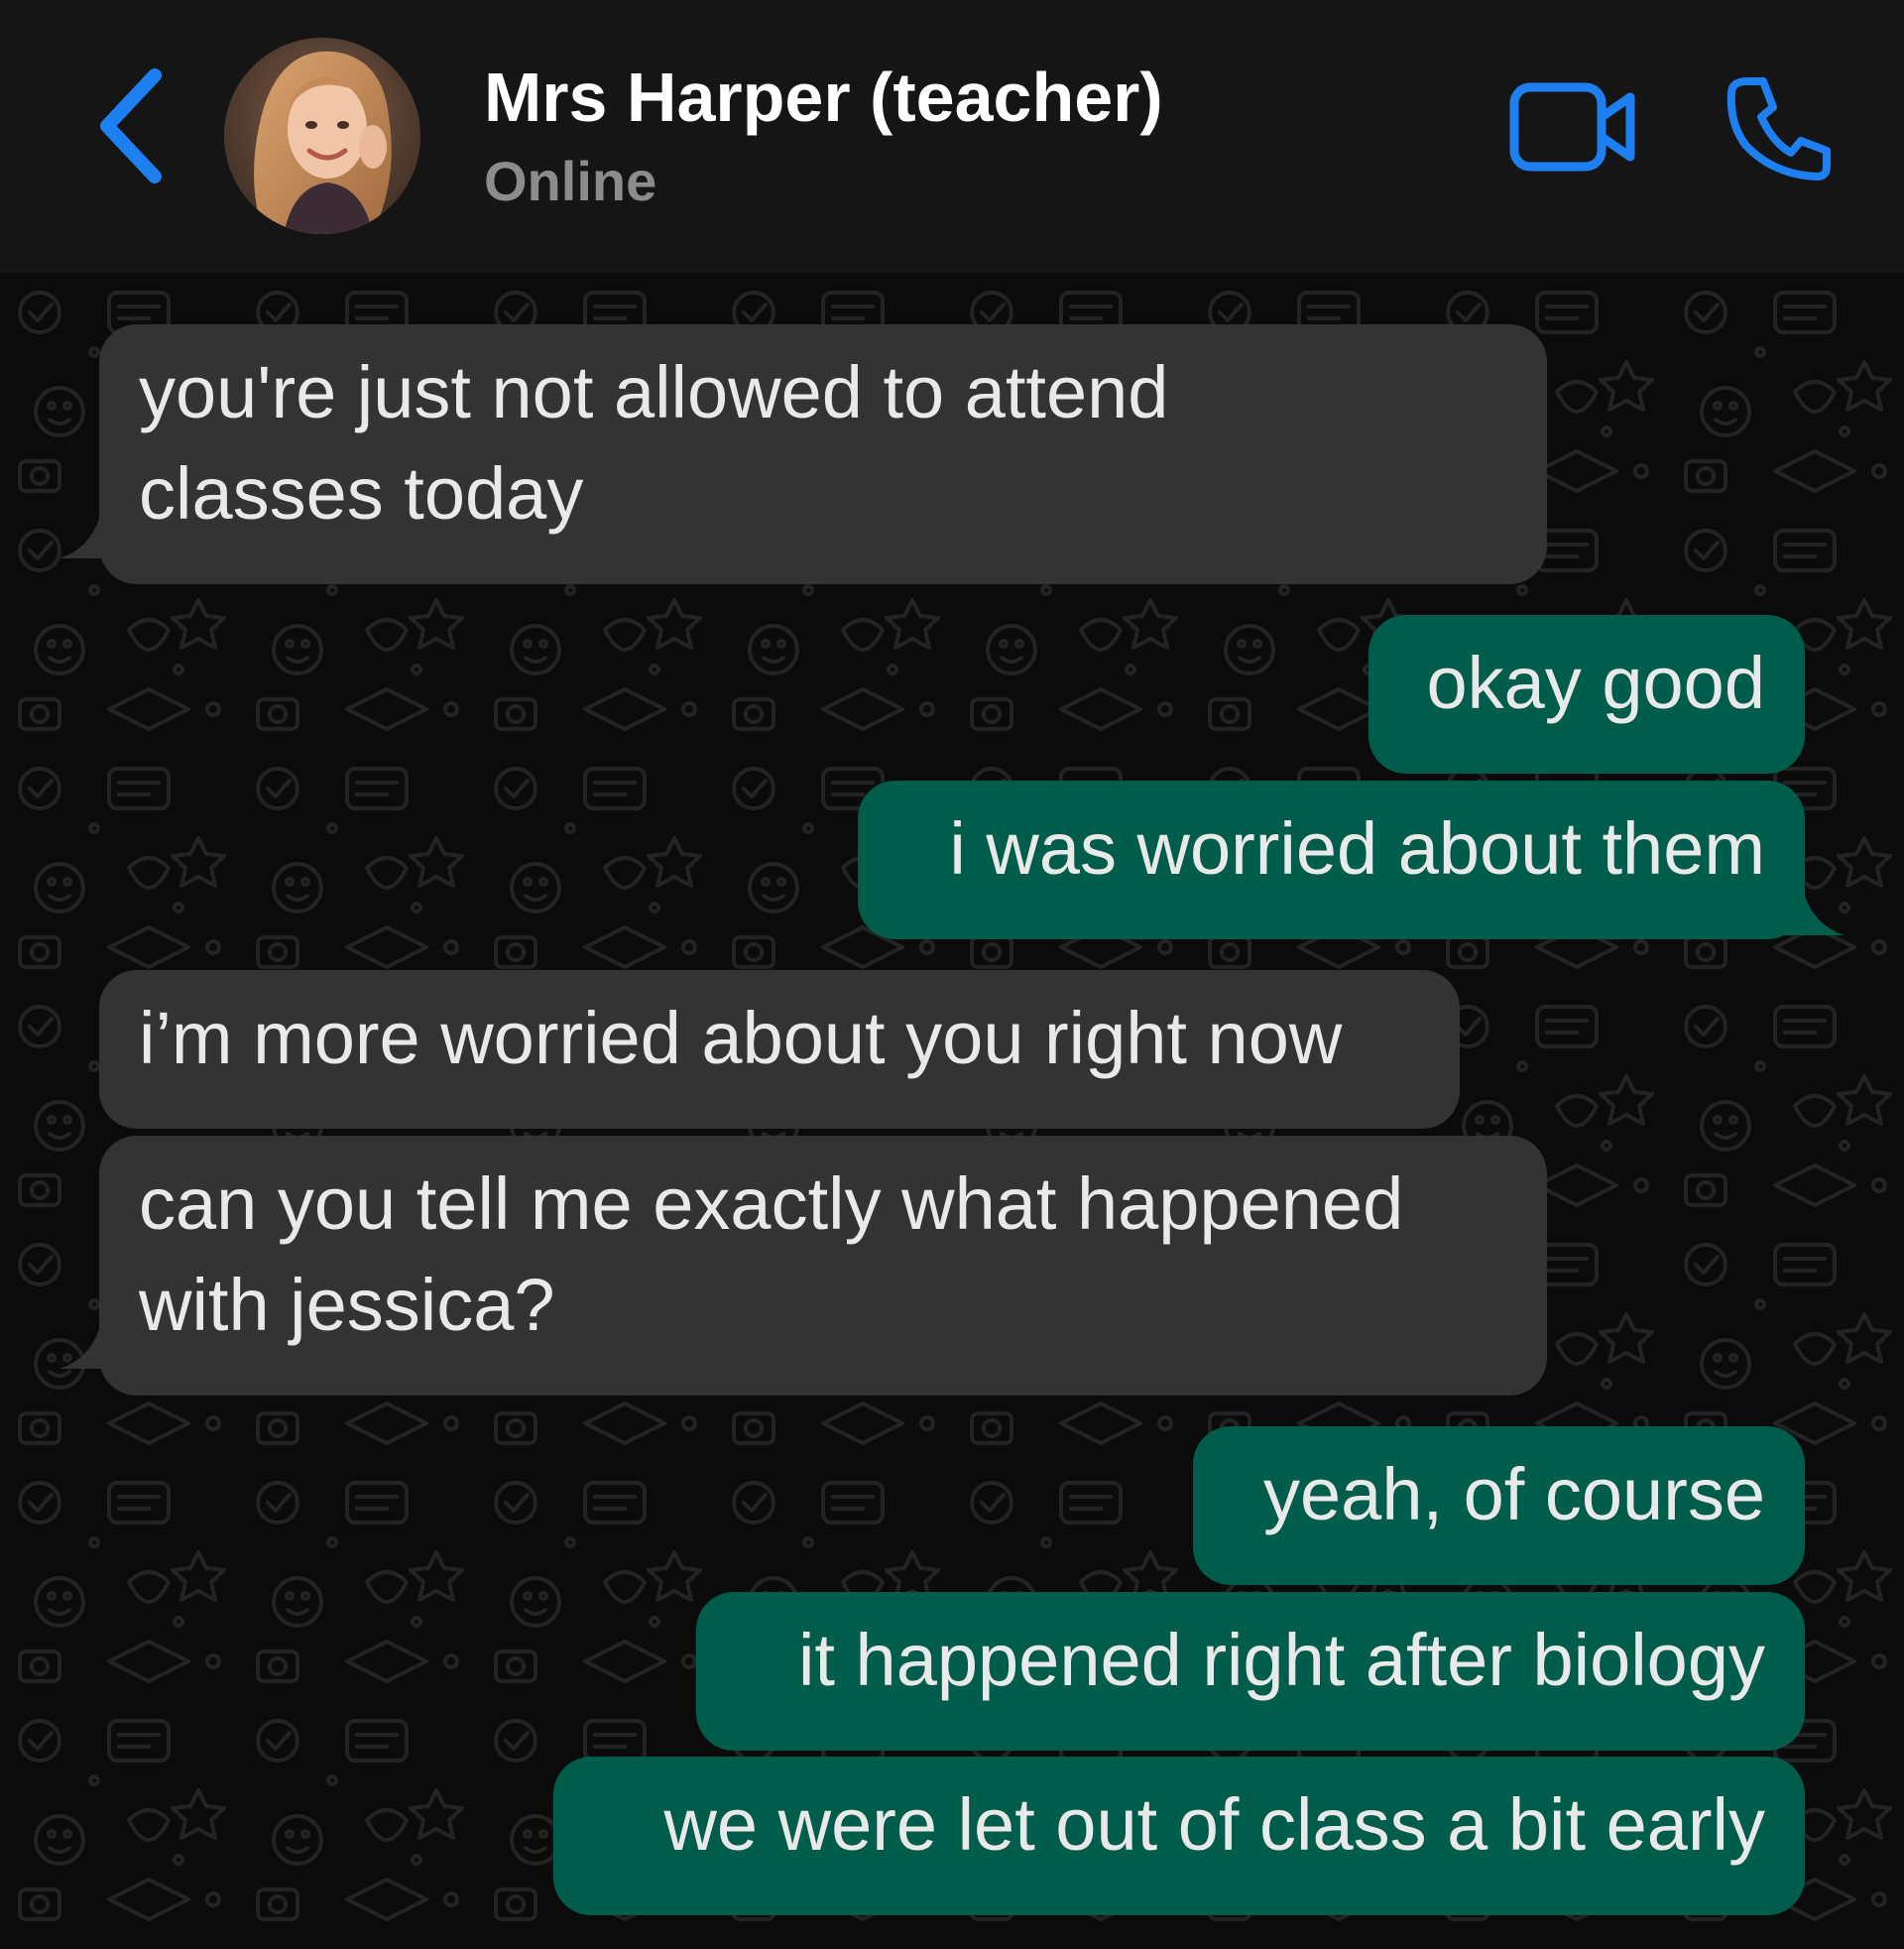 This screenshot has height=1949, width=1904. I want to click on contact-name: Mrs Harper (teacher), so click(823, 98).